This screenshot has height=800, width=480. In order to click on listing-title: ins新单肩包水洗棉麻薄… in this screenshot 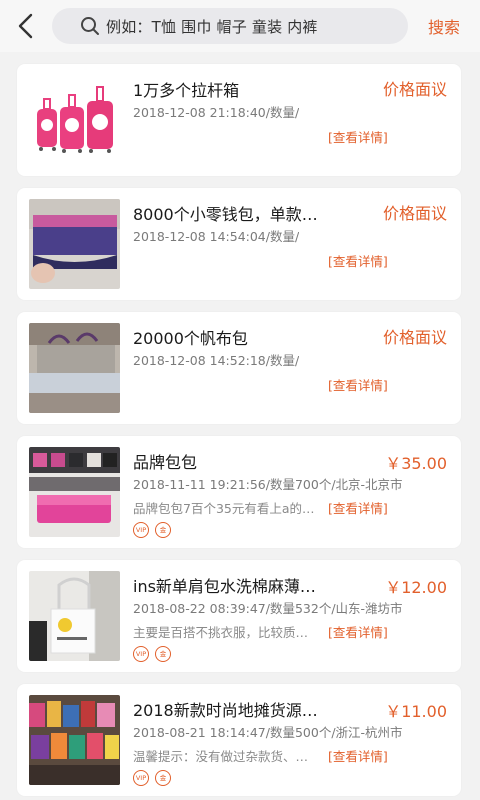, I will do `click(224, 586)`.